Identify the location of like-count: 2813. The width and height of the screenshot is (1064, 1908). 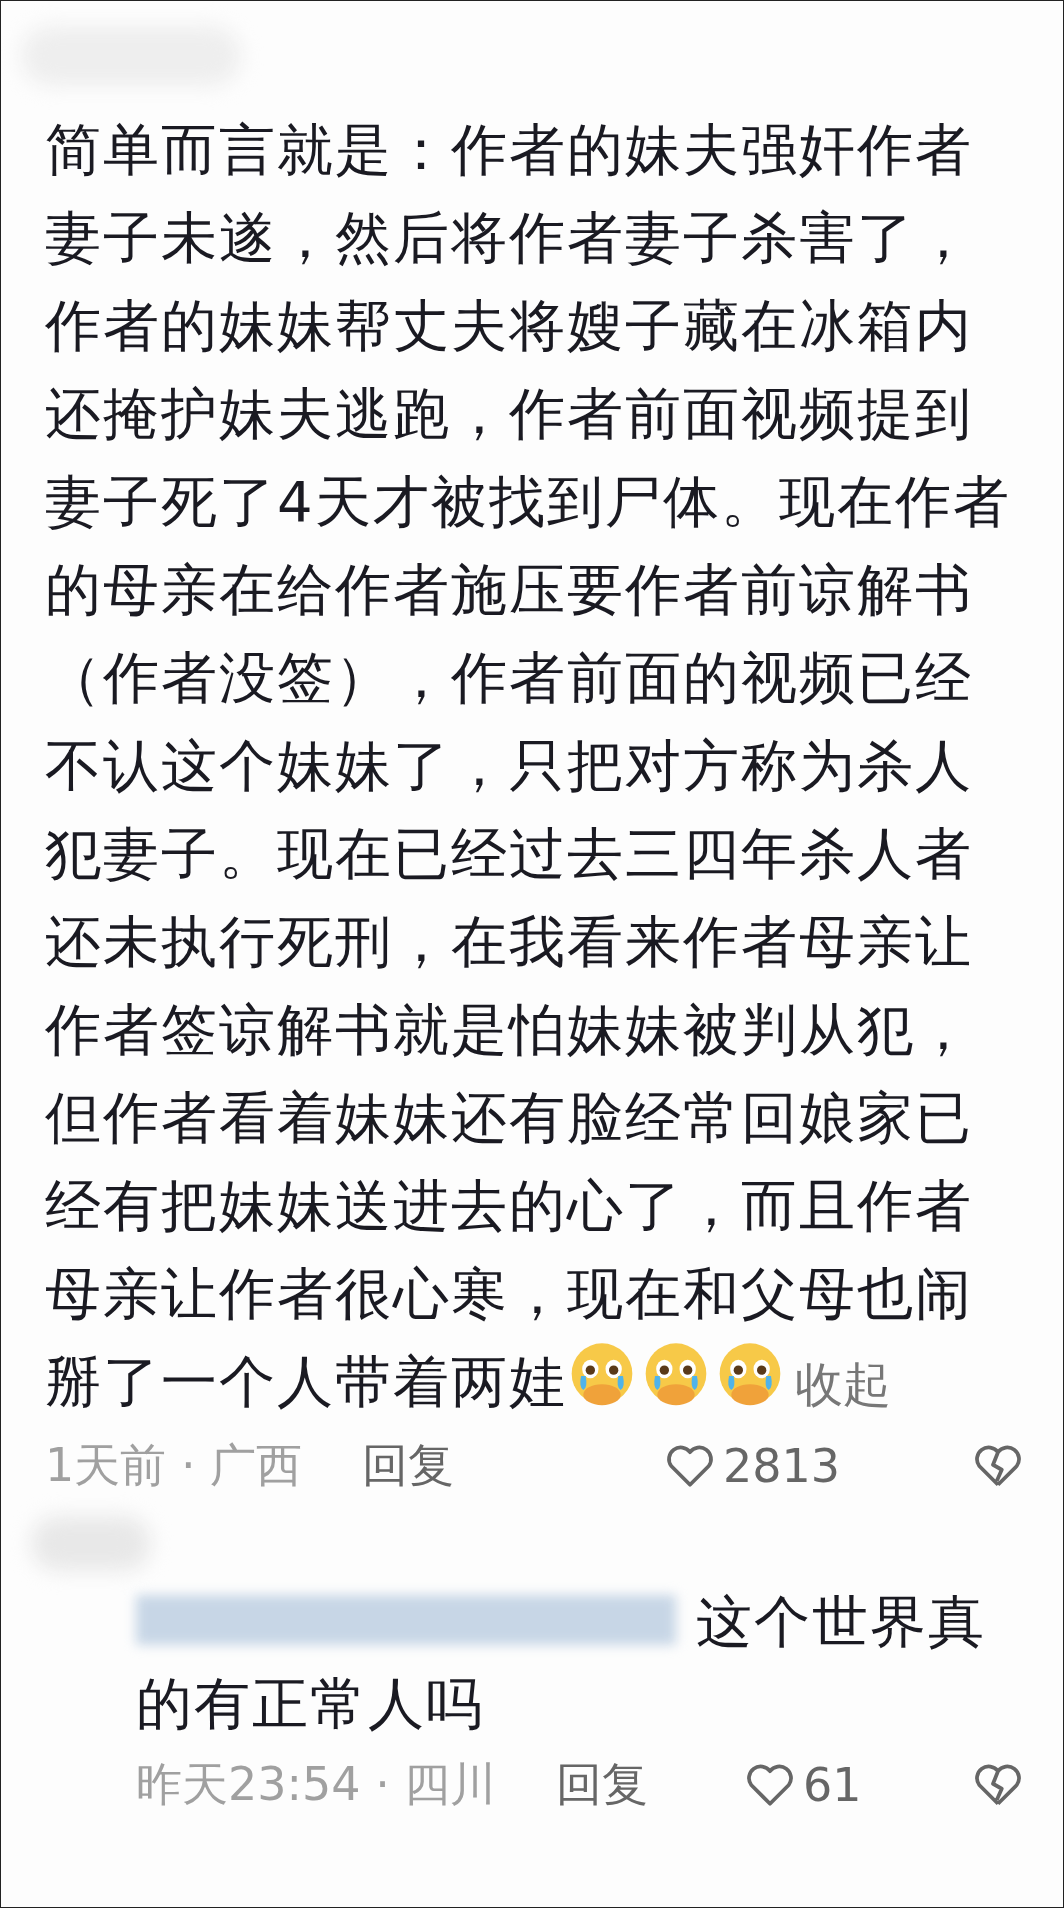
(782, 1466).